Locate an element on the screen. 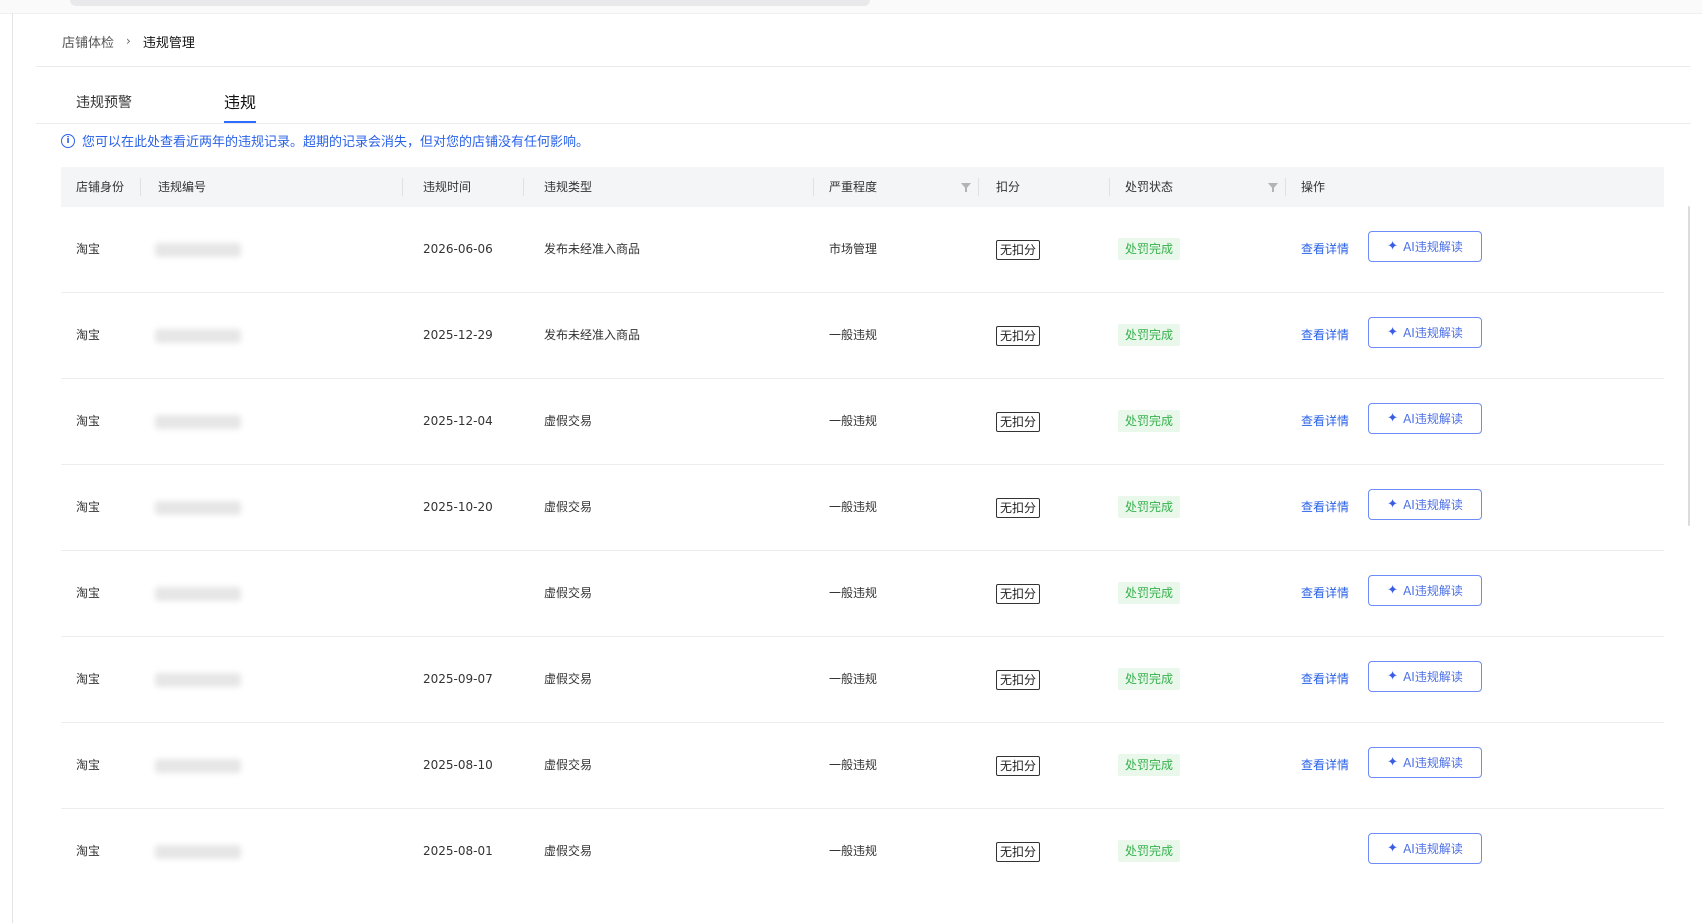 Image resolution: width=1702 pixels, height=923 pixels. breadcrumb: 店铺体检 › 违规管理 is located at coordinates (128, 41).